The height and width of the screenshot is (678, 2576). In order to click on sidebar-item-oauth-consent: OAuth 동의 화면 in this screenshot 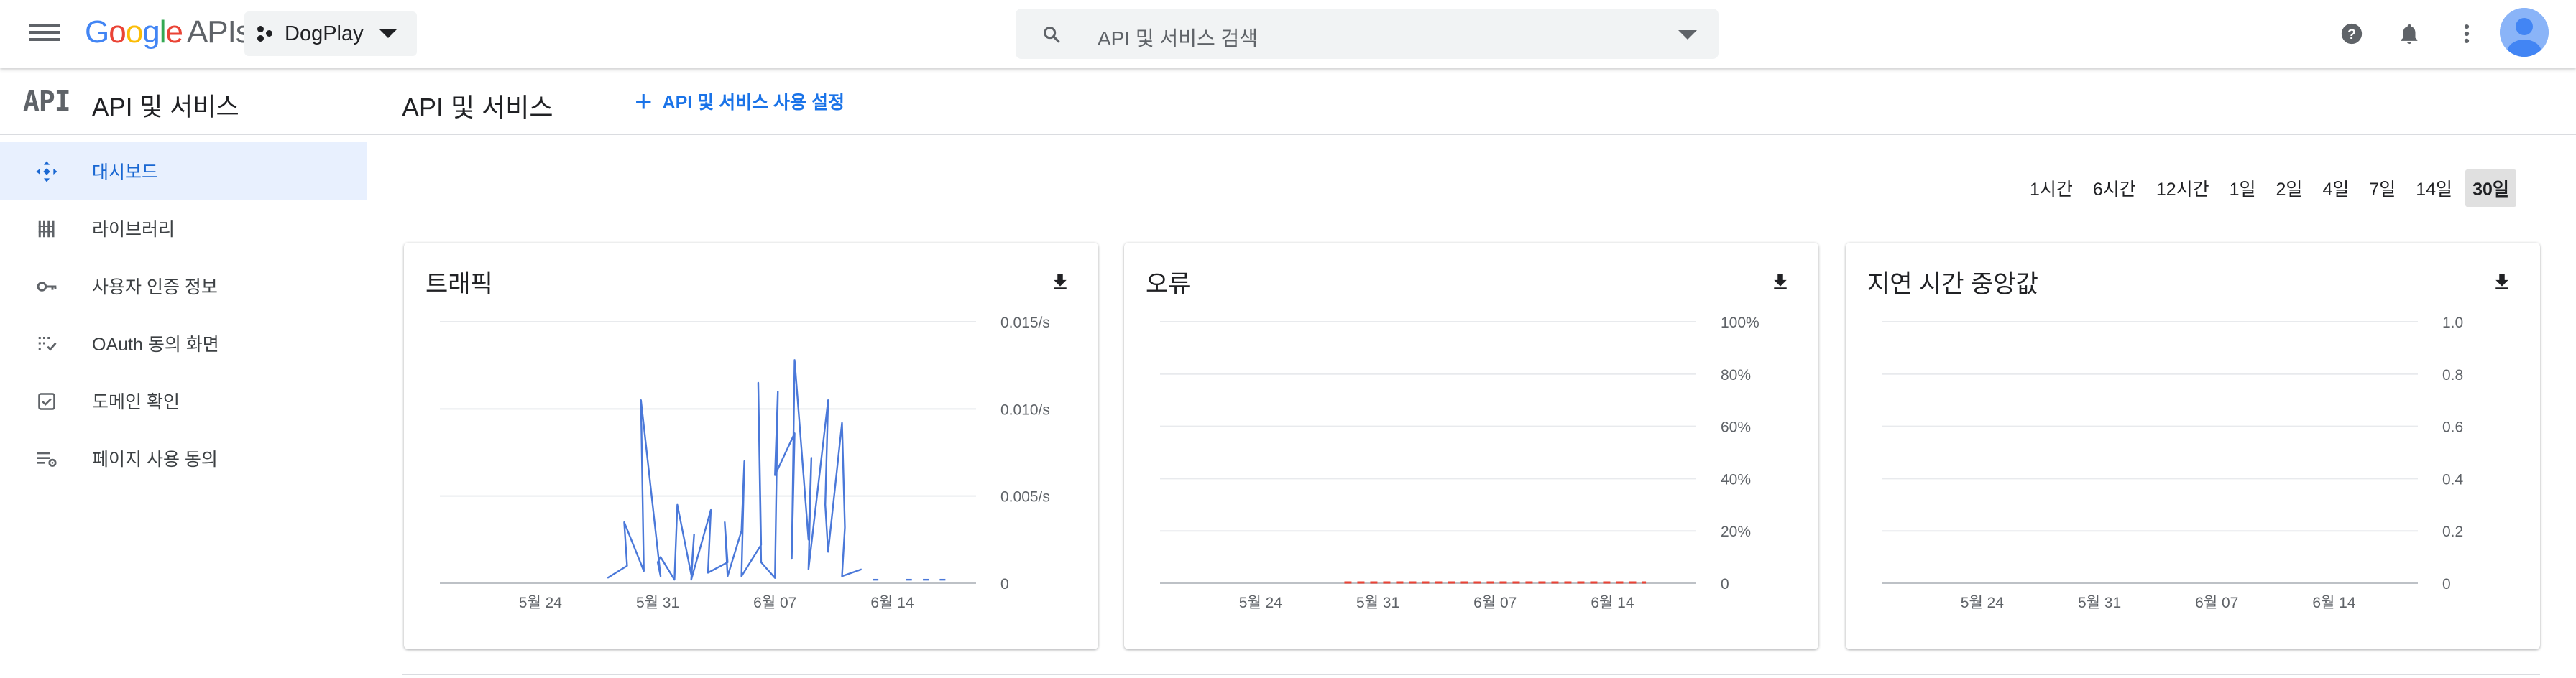, I will do `click(183, 343)`.